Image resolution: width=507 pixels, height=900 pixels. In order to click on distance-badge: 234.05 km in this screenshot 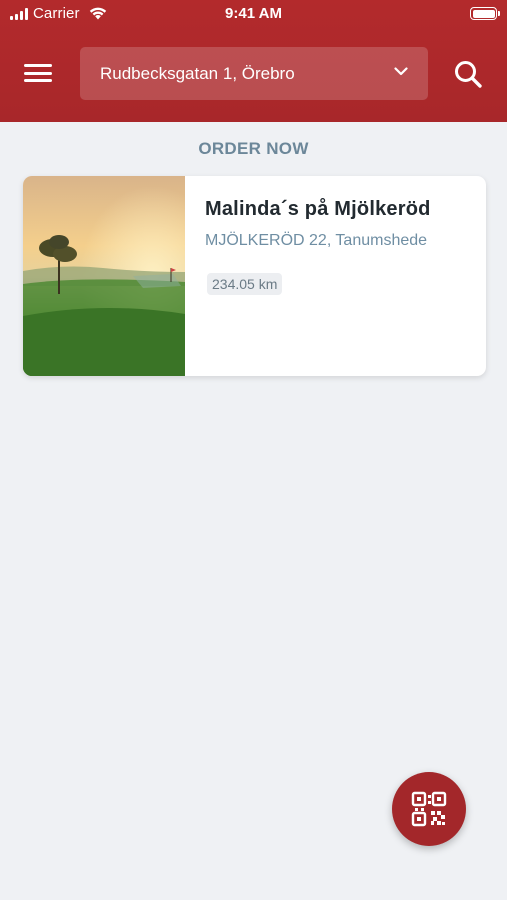, I will do `click(245, 284)`.